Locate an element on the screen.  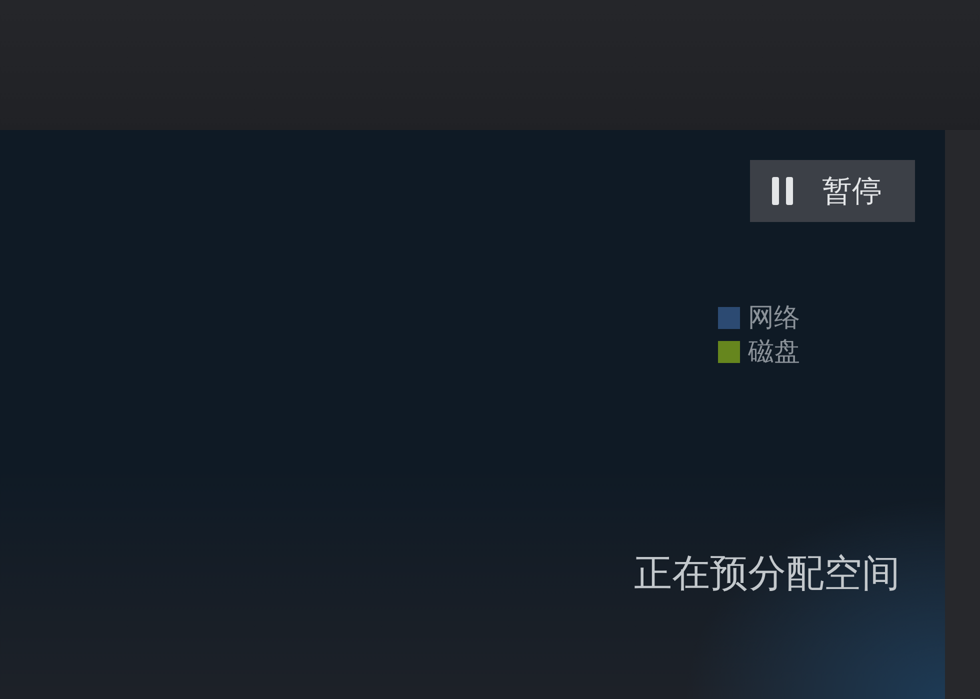
pause-button: 暂停 is located at coordinates (832, 191).